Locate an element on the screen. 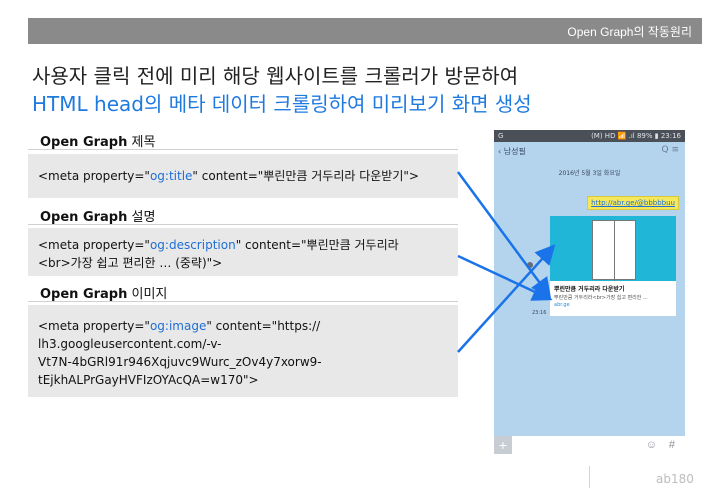 This screenshot has width=720, height=498. connector-arrows is located at coordinates (506, 262).